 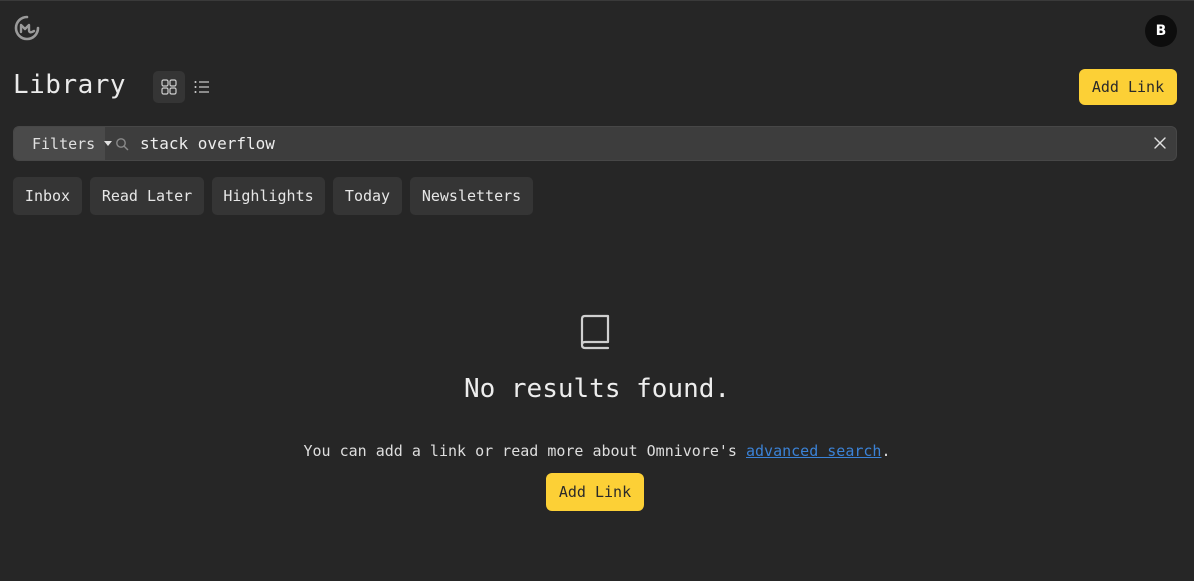 What do you see at coordinates (640, 143) in the screenshot?
I see `search-input` at bounding box center [640, 143].